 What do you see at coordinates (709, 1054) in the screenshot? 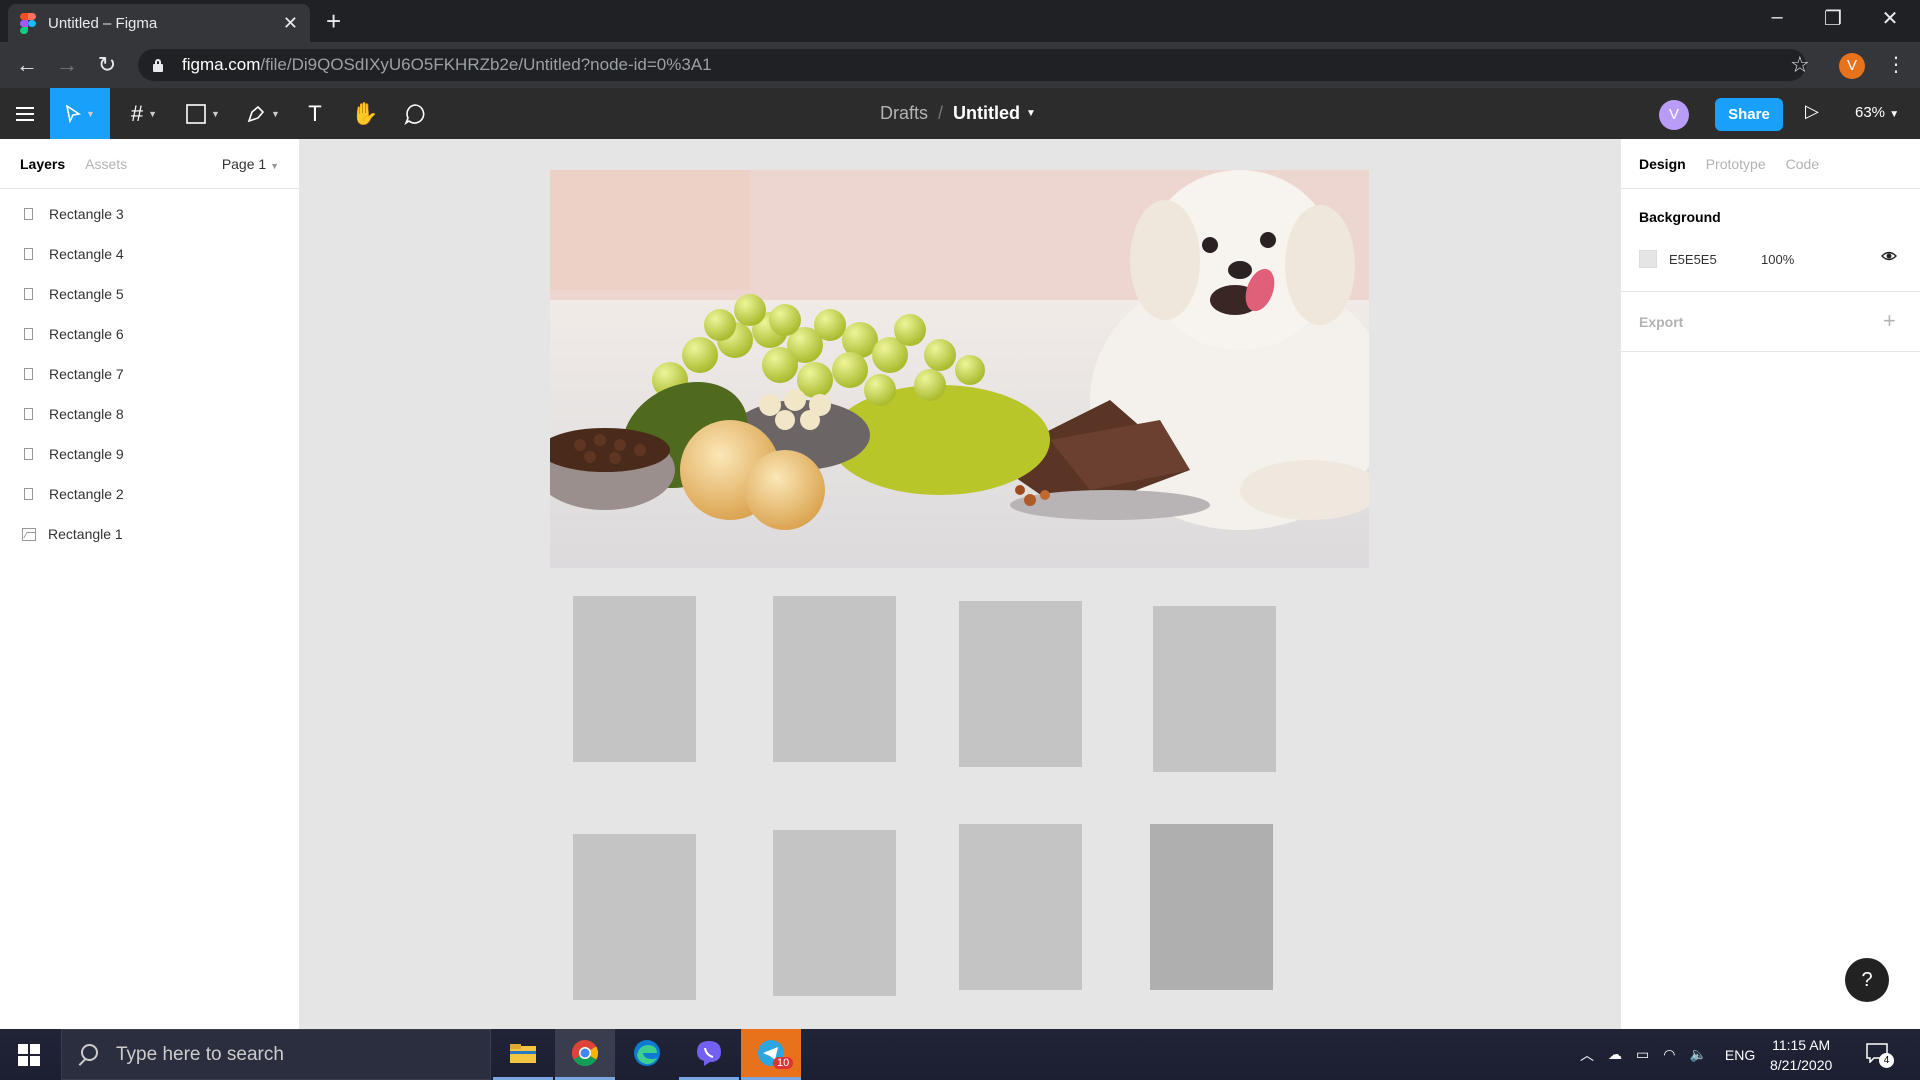
I see `viber-icon` at bounding box center [709, 1054].